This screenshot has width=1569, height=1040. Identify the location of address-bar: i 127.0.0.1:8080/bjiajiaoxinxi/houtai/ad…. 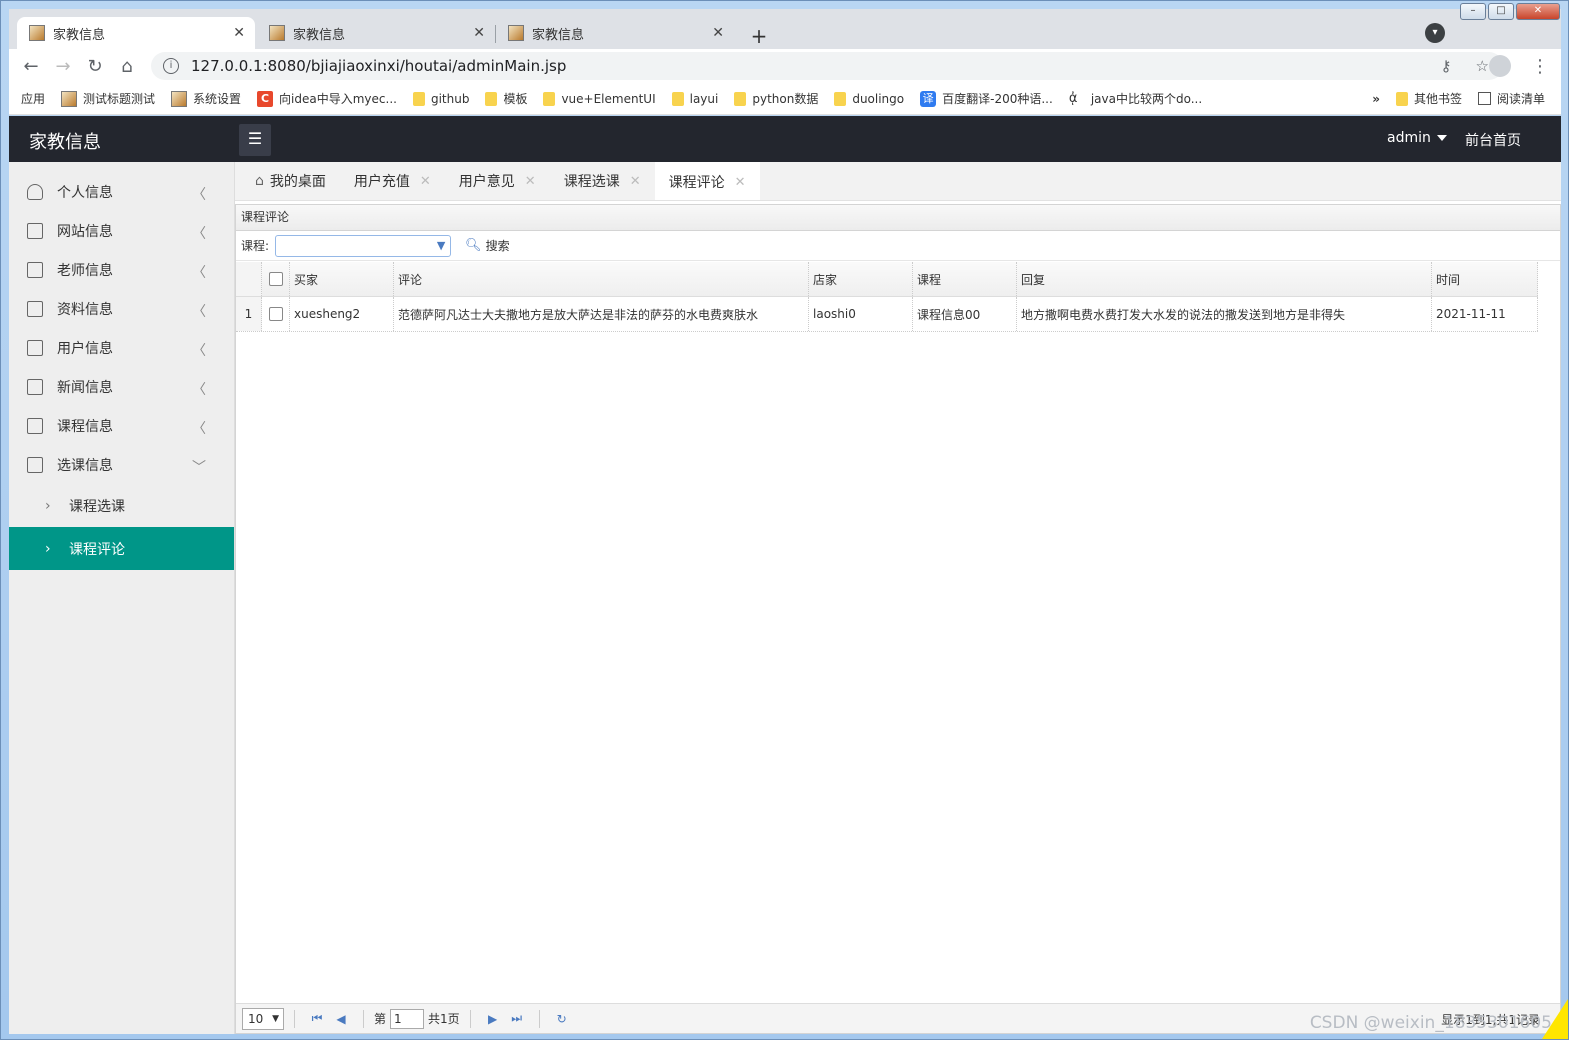
(827, 66).